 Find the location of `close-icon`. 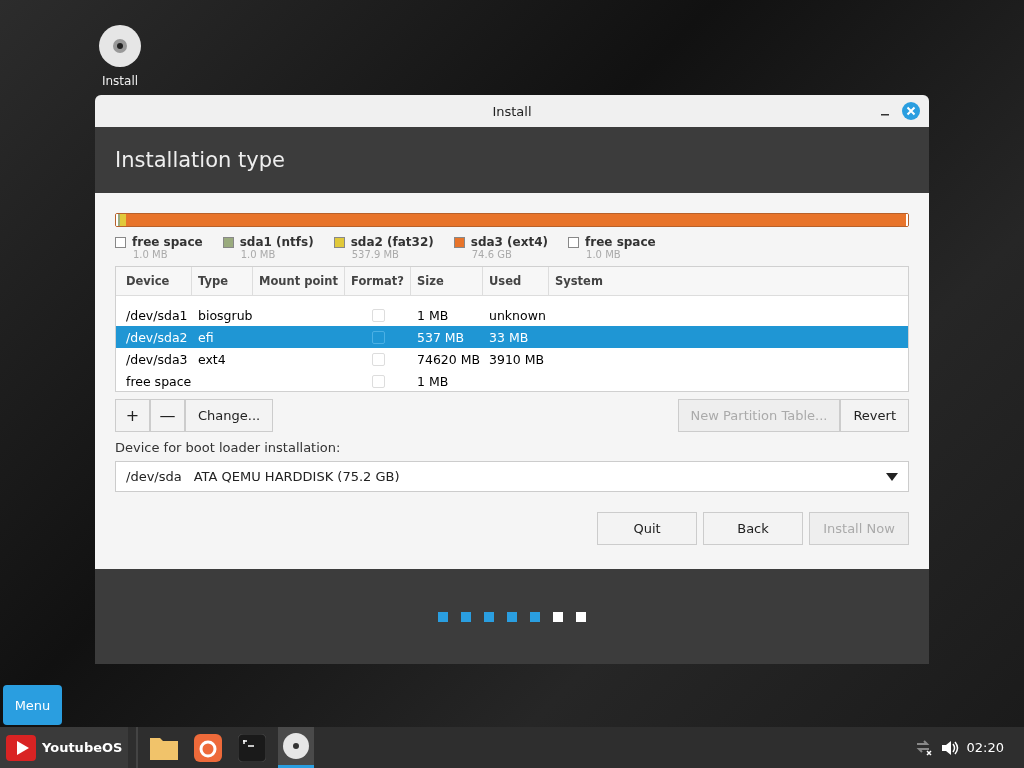

close-icon is located at coordinates (911, 111).